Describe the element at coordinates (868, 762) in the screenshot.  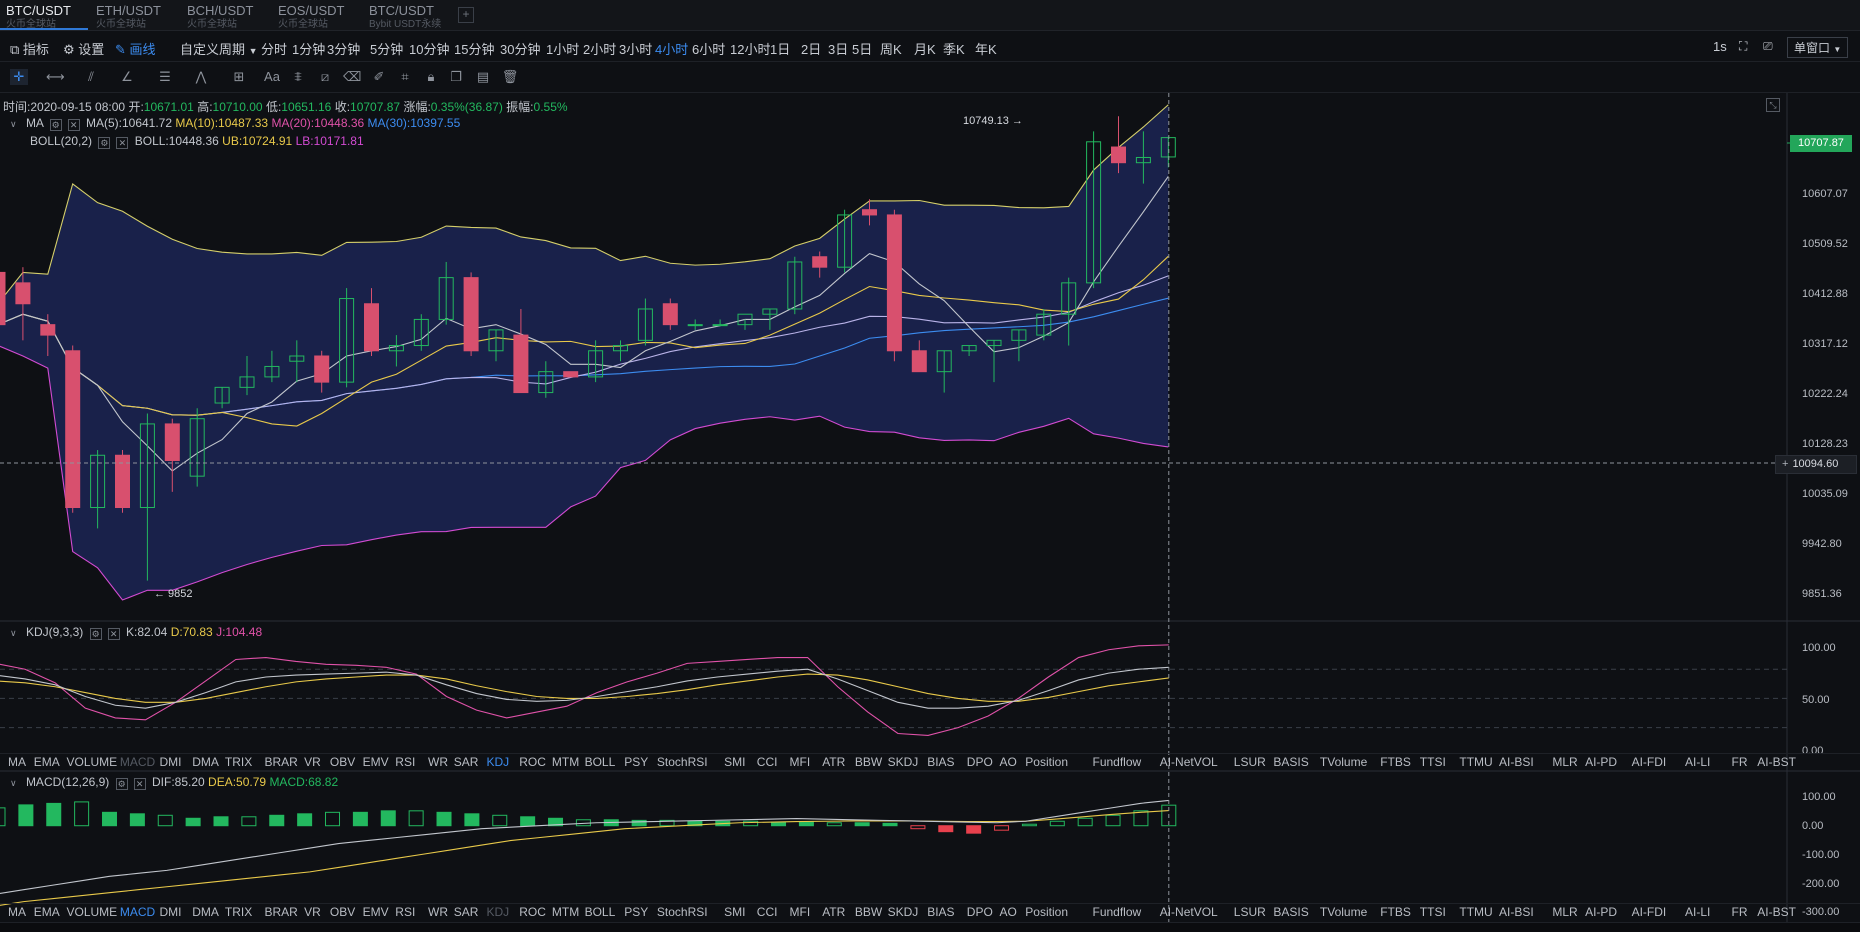
I see `indicator-bbw: BBW` at that location.